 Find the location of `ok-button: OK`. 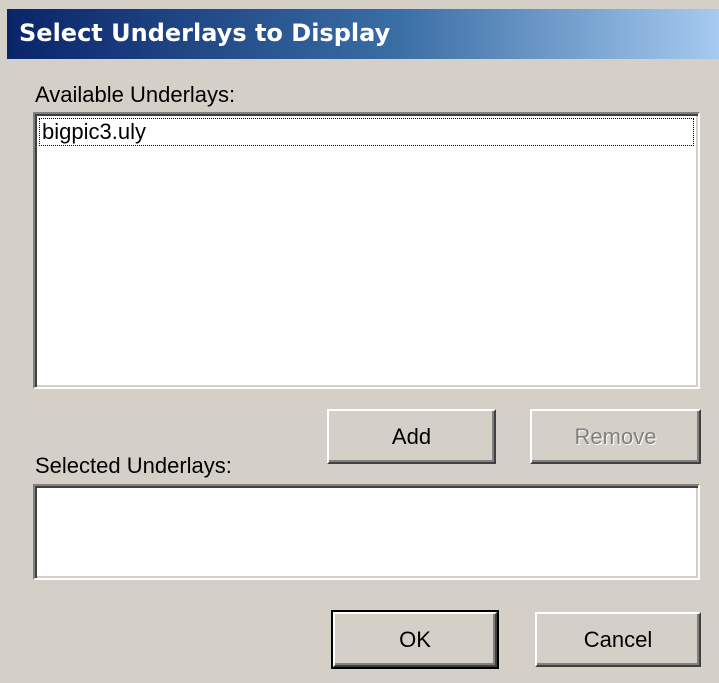

ok-button: OK is located at coordinates (415, 639).